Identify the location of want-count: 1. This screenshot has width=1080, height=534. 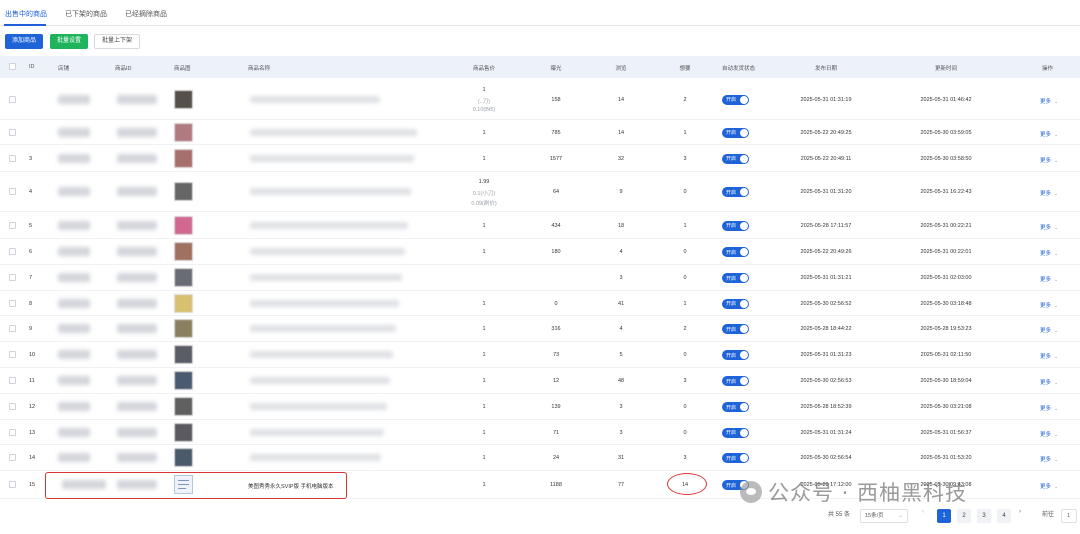
(685, 303).